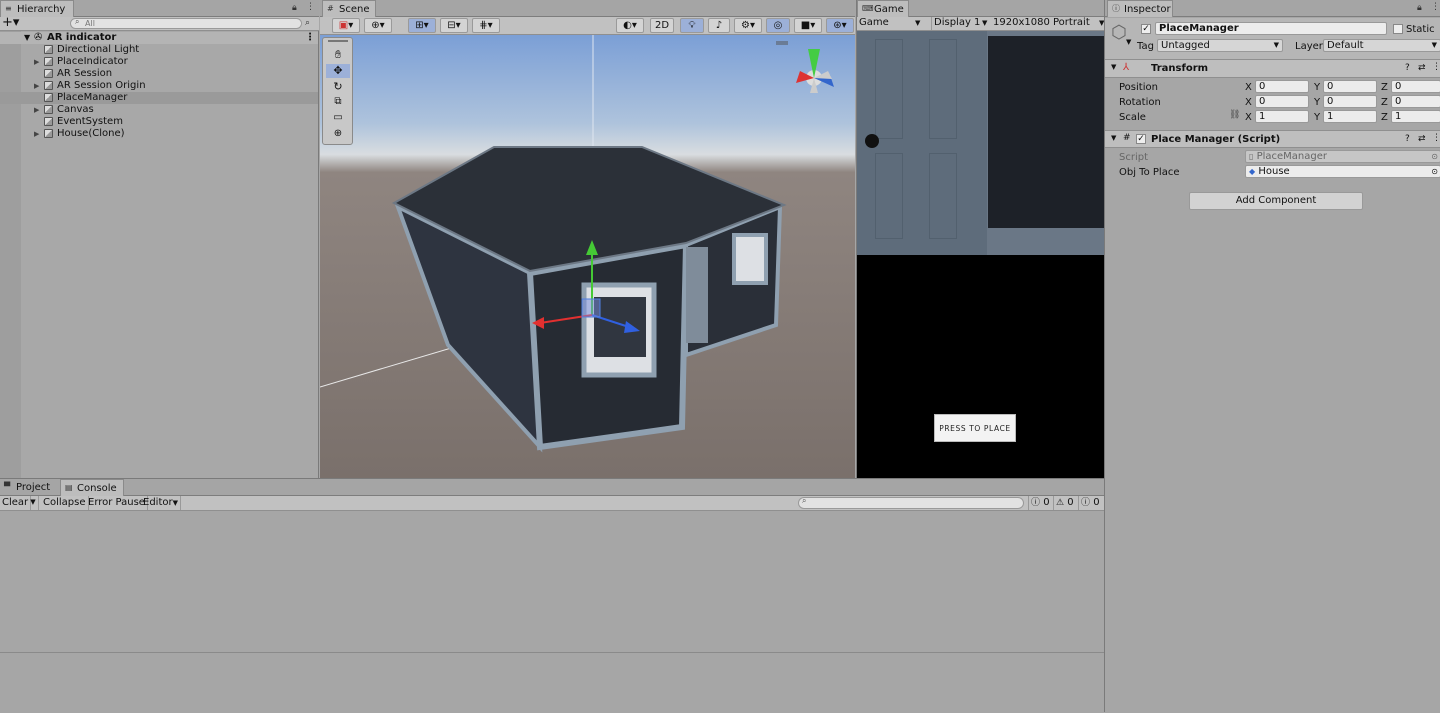  What do you see at coordinates (159, 110) in the screenshot?
I see `hierarchy-item: ▶ Canvas` at bounding box center [159, 110].